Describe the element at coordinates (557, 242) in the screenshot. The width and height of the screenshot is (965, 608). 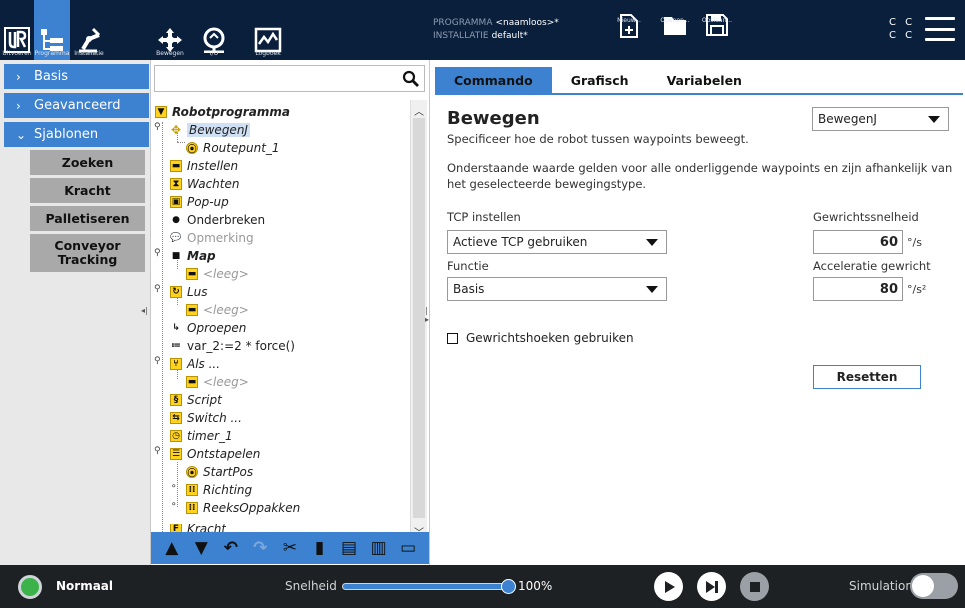
I see `tcp-select: Actieve TCP gebruiken` at that location.